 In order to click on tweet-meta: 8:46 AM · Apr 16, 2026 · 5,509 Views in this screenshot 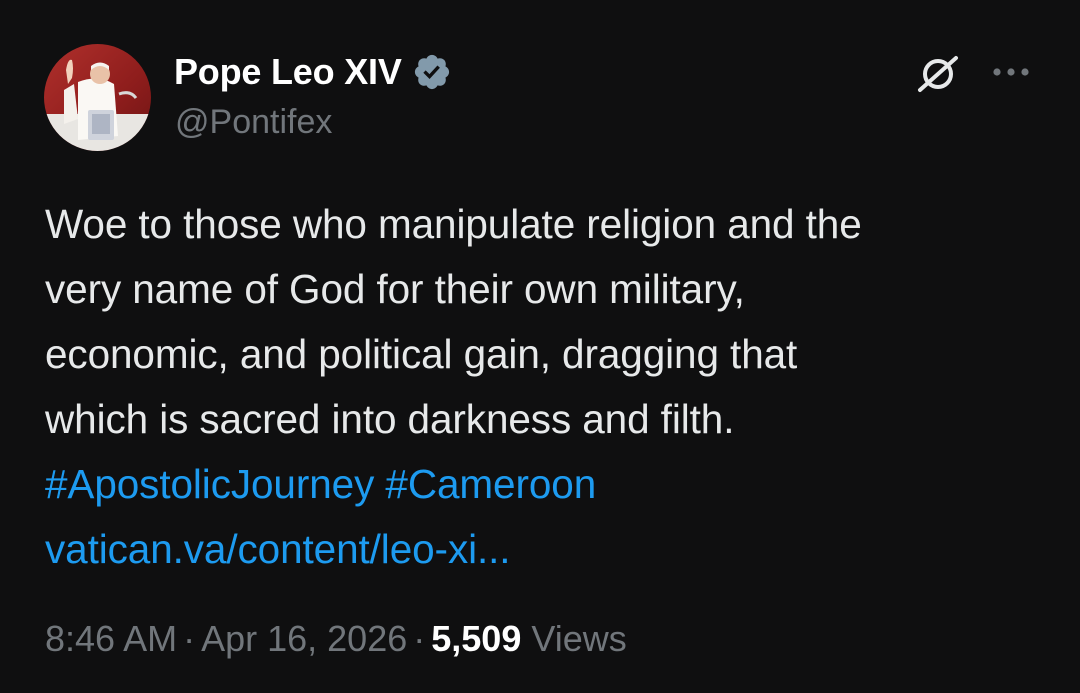, I will do `click(336, 639)`.